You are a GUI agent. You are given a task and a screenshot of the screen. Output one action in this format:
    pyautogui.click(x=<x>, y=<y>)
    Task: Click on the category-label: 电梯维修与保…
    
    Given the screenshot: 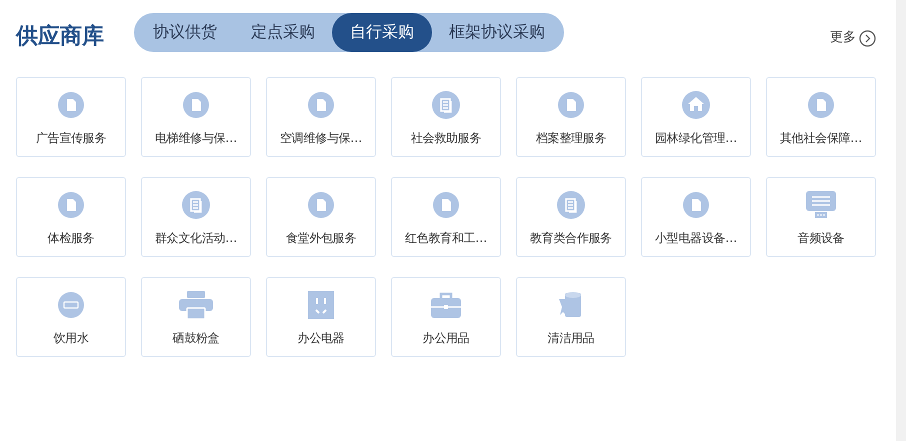 What is the action you would take?
    pyautogui.click(x=196, y=138)
    